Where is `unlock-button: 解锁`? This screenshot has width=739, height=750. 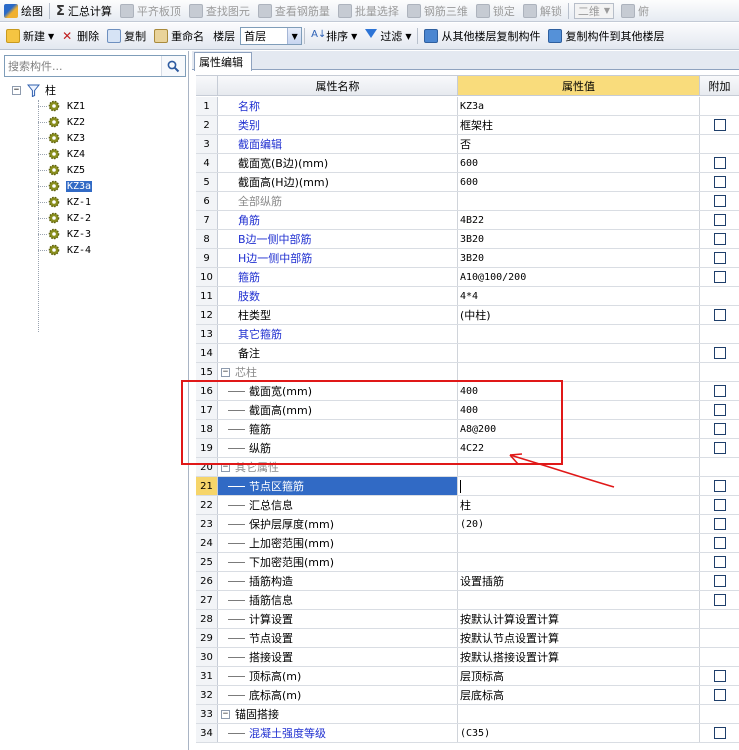
unlock-button: 解锁 is located at coordinates (542, 11).